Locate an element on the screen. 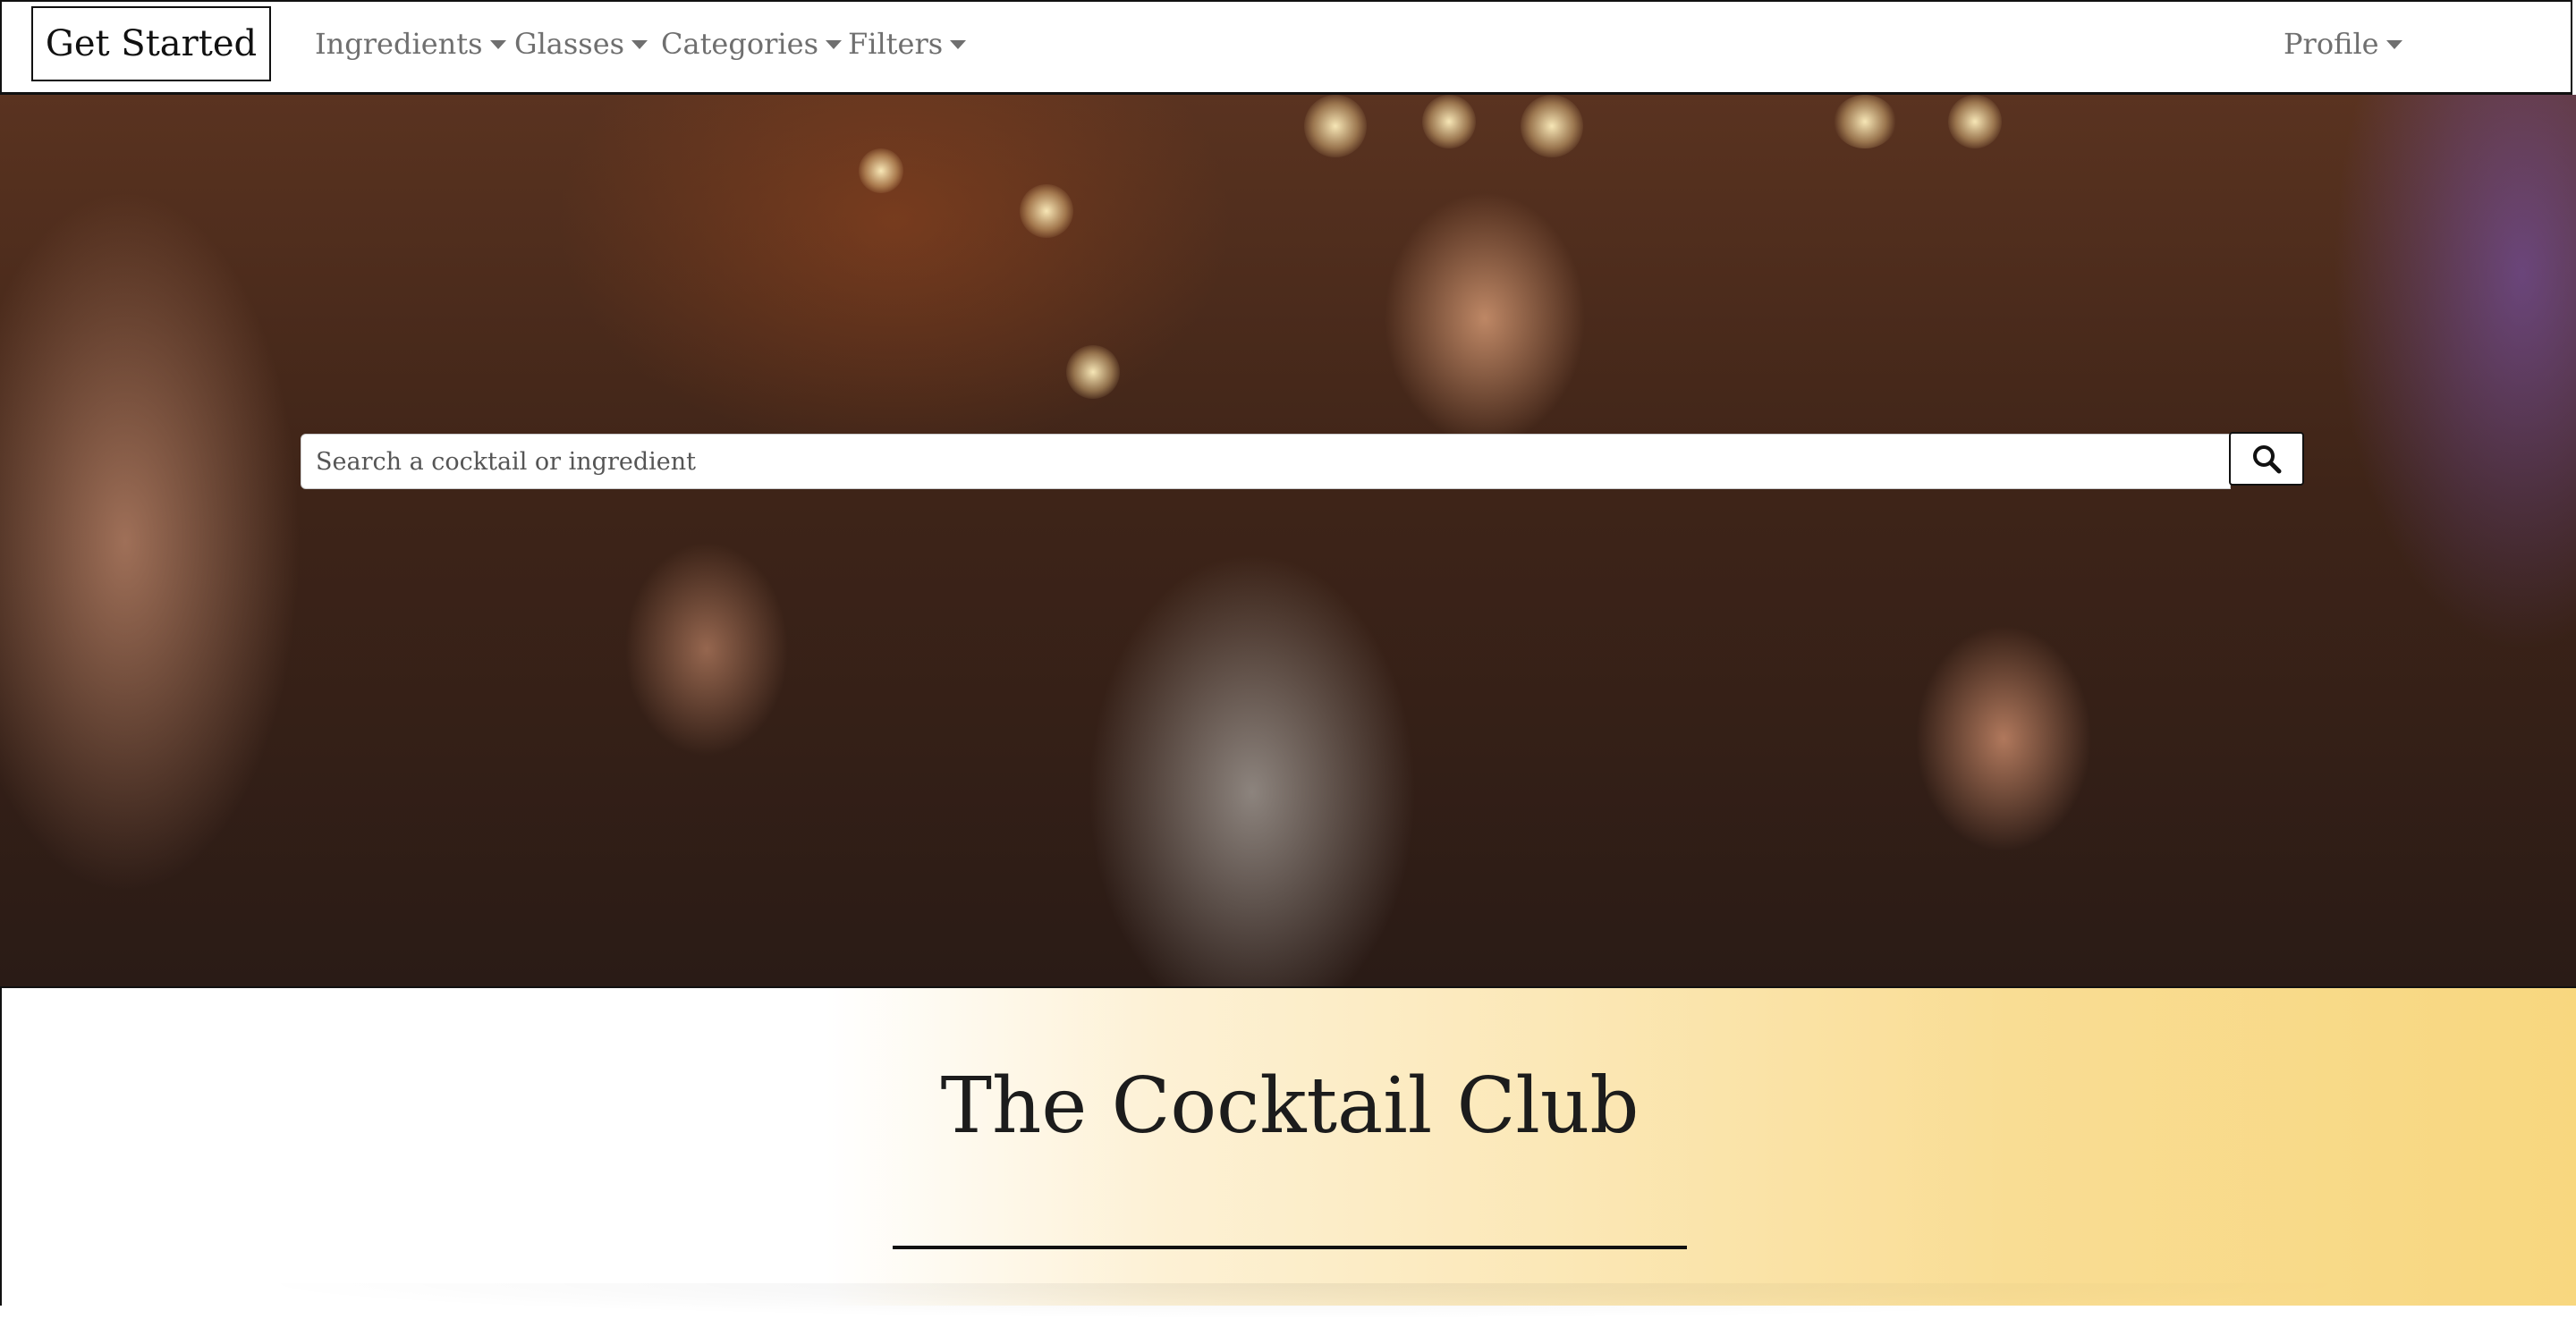 The image size is (2576, 1319). ingredients-dropdown-label: Ingredients is located at coordinates (399, 44).